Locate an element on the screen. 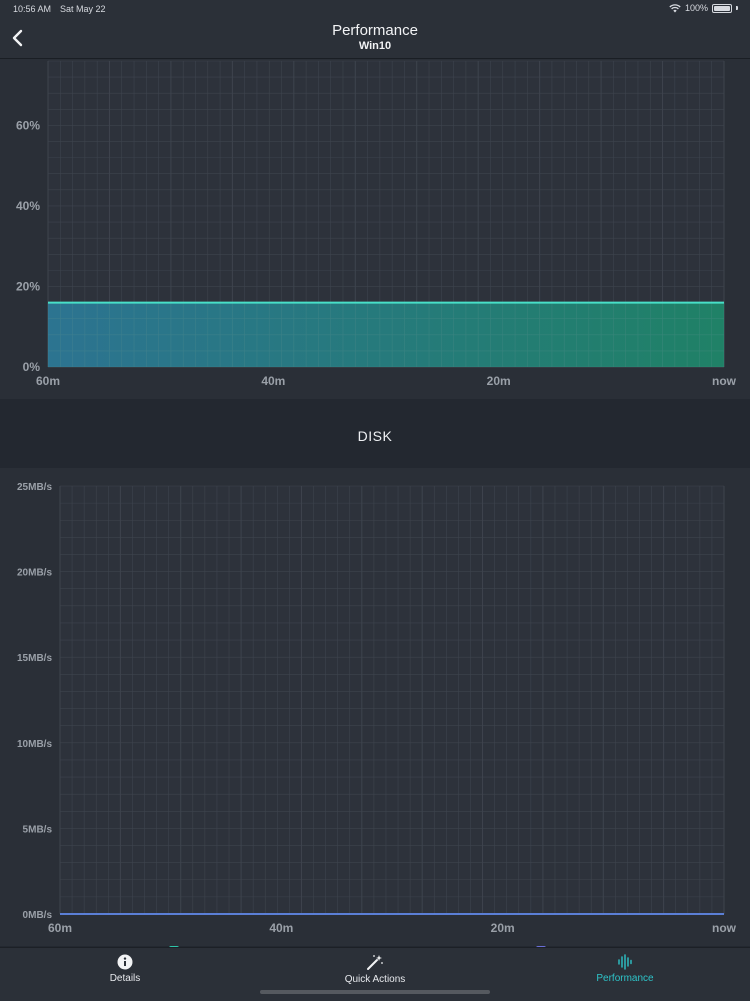  cpu-x-tick-label: now is located at coordinates (724, 381).